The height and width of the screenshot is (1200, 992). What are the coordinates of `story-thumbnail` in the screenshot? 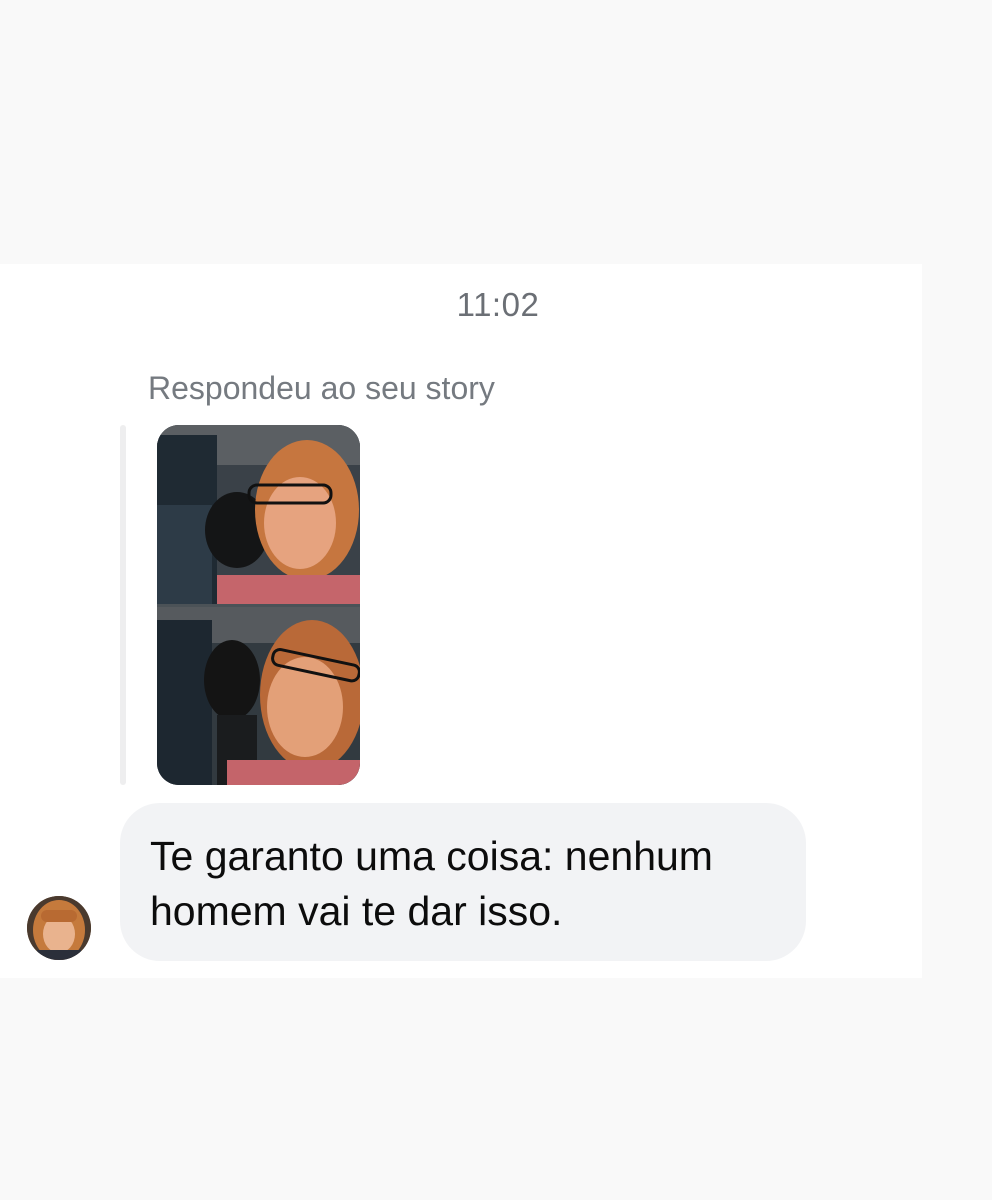 It's located at (258, 605).